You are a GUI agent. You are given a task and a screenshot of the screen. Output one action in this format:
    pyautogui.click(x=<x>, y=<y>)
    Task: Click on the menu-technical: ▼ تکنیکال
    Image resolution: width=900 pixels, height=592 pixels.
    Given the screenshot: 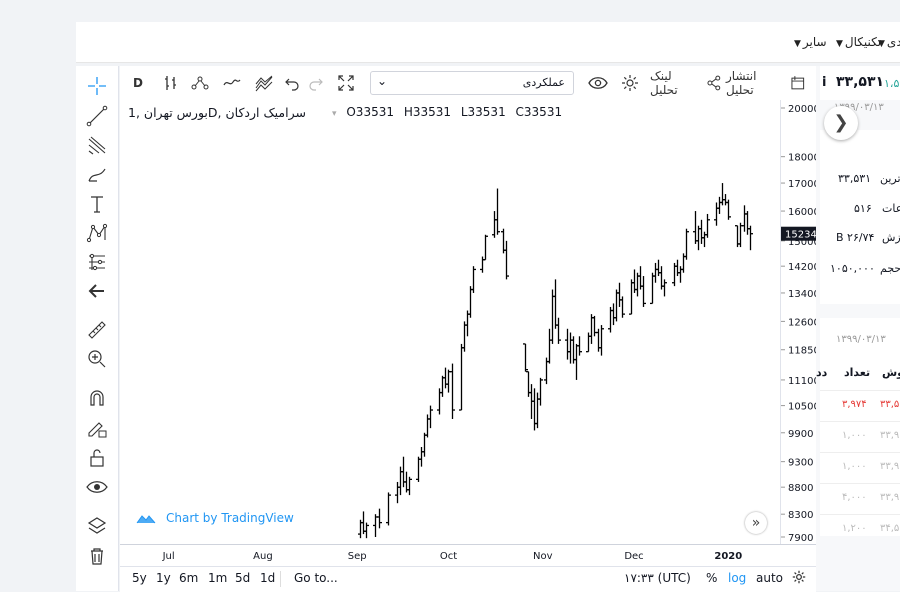 What is the action you would take?
    pyautogui.click(x=858, y=42)
    